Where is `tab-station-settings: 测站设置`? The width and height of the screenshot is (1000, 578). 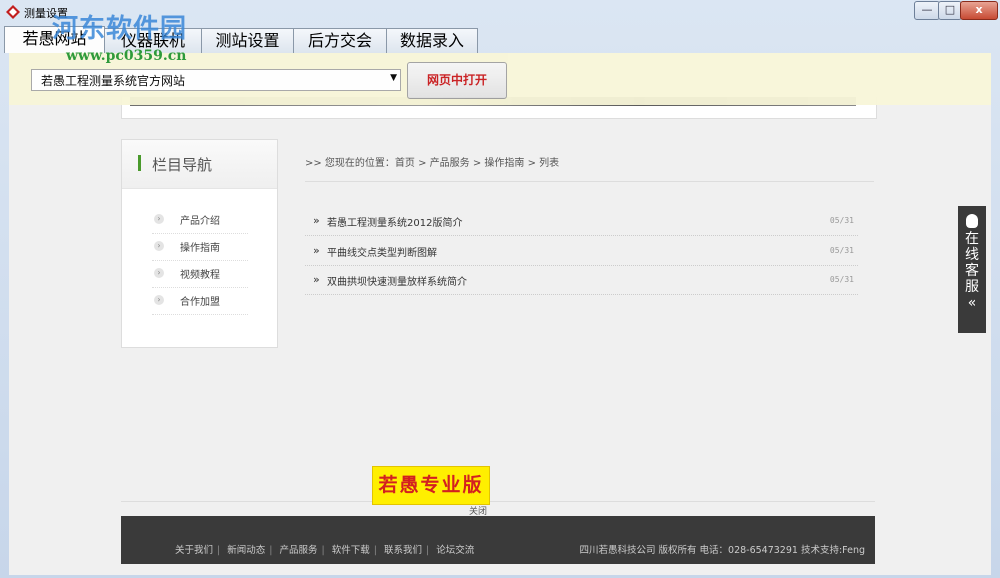 tab-station-settings: 测站设置 is located at coordinates (247, 40).